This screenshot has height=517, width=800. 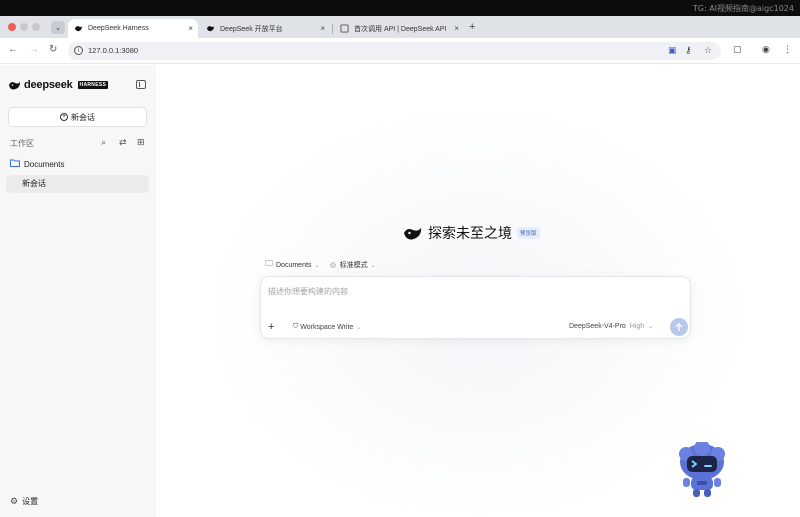 I want to click on cast-icon: ▣, so click(x=672, y=50).